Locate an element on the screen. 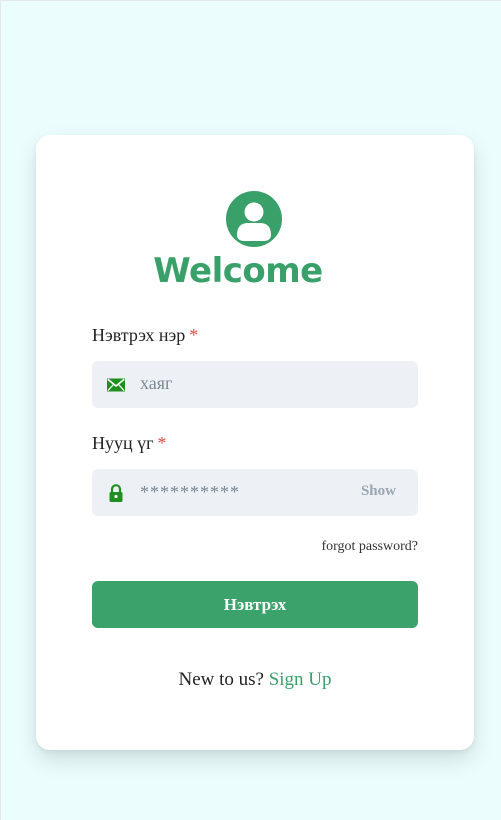  user-avatar-icon is located at coordinates (254, 219).